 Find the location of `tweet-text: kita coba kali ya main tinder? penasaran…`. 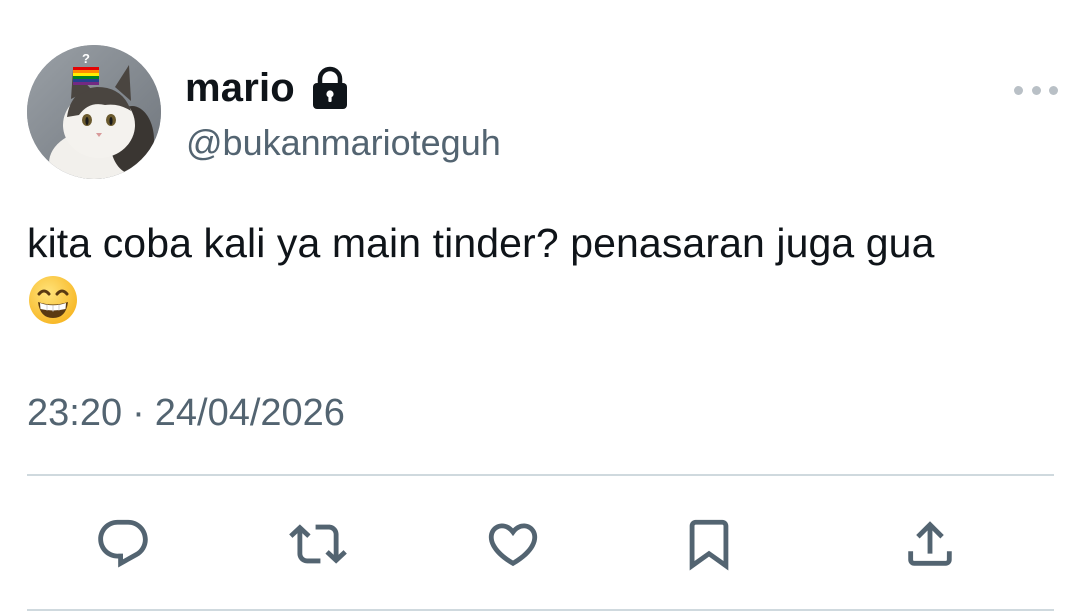

tweet-text: kita coba kali ya main tinder? penasaran… is located at coordinates (481, 243).